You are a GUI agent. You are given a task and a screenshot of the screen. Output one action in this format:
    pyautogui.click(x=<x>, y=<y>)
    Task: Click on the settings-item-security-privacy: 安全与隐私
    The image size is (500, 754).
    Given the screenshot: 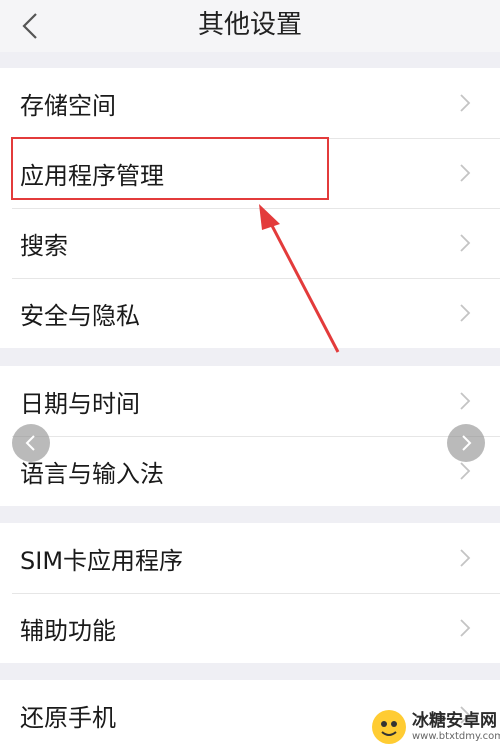 What is the action you would take?
    pyautogui.click(x=250, y=313)
    